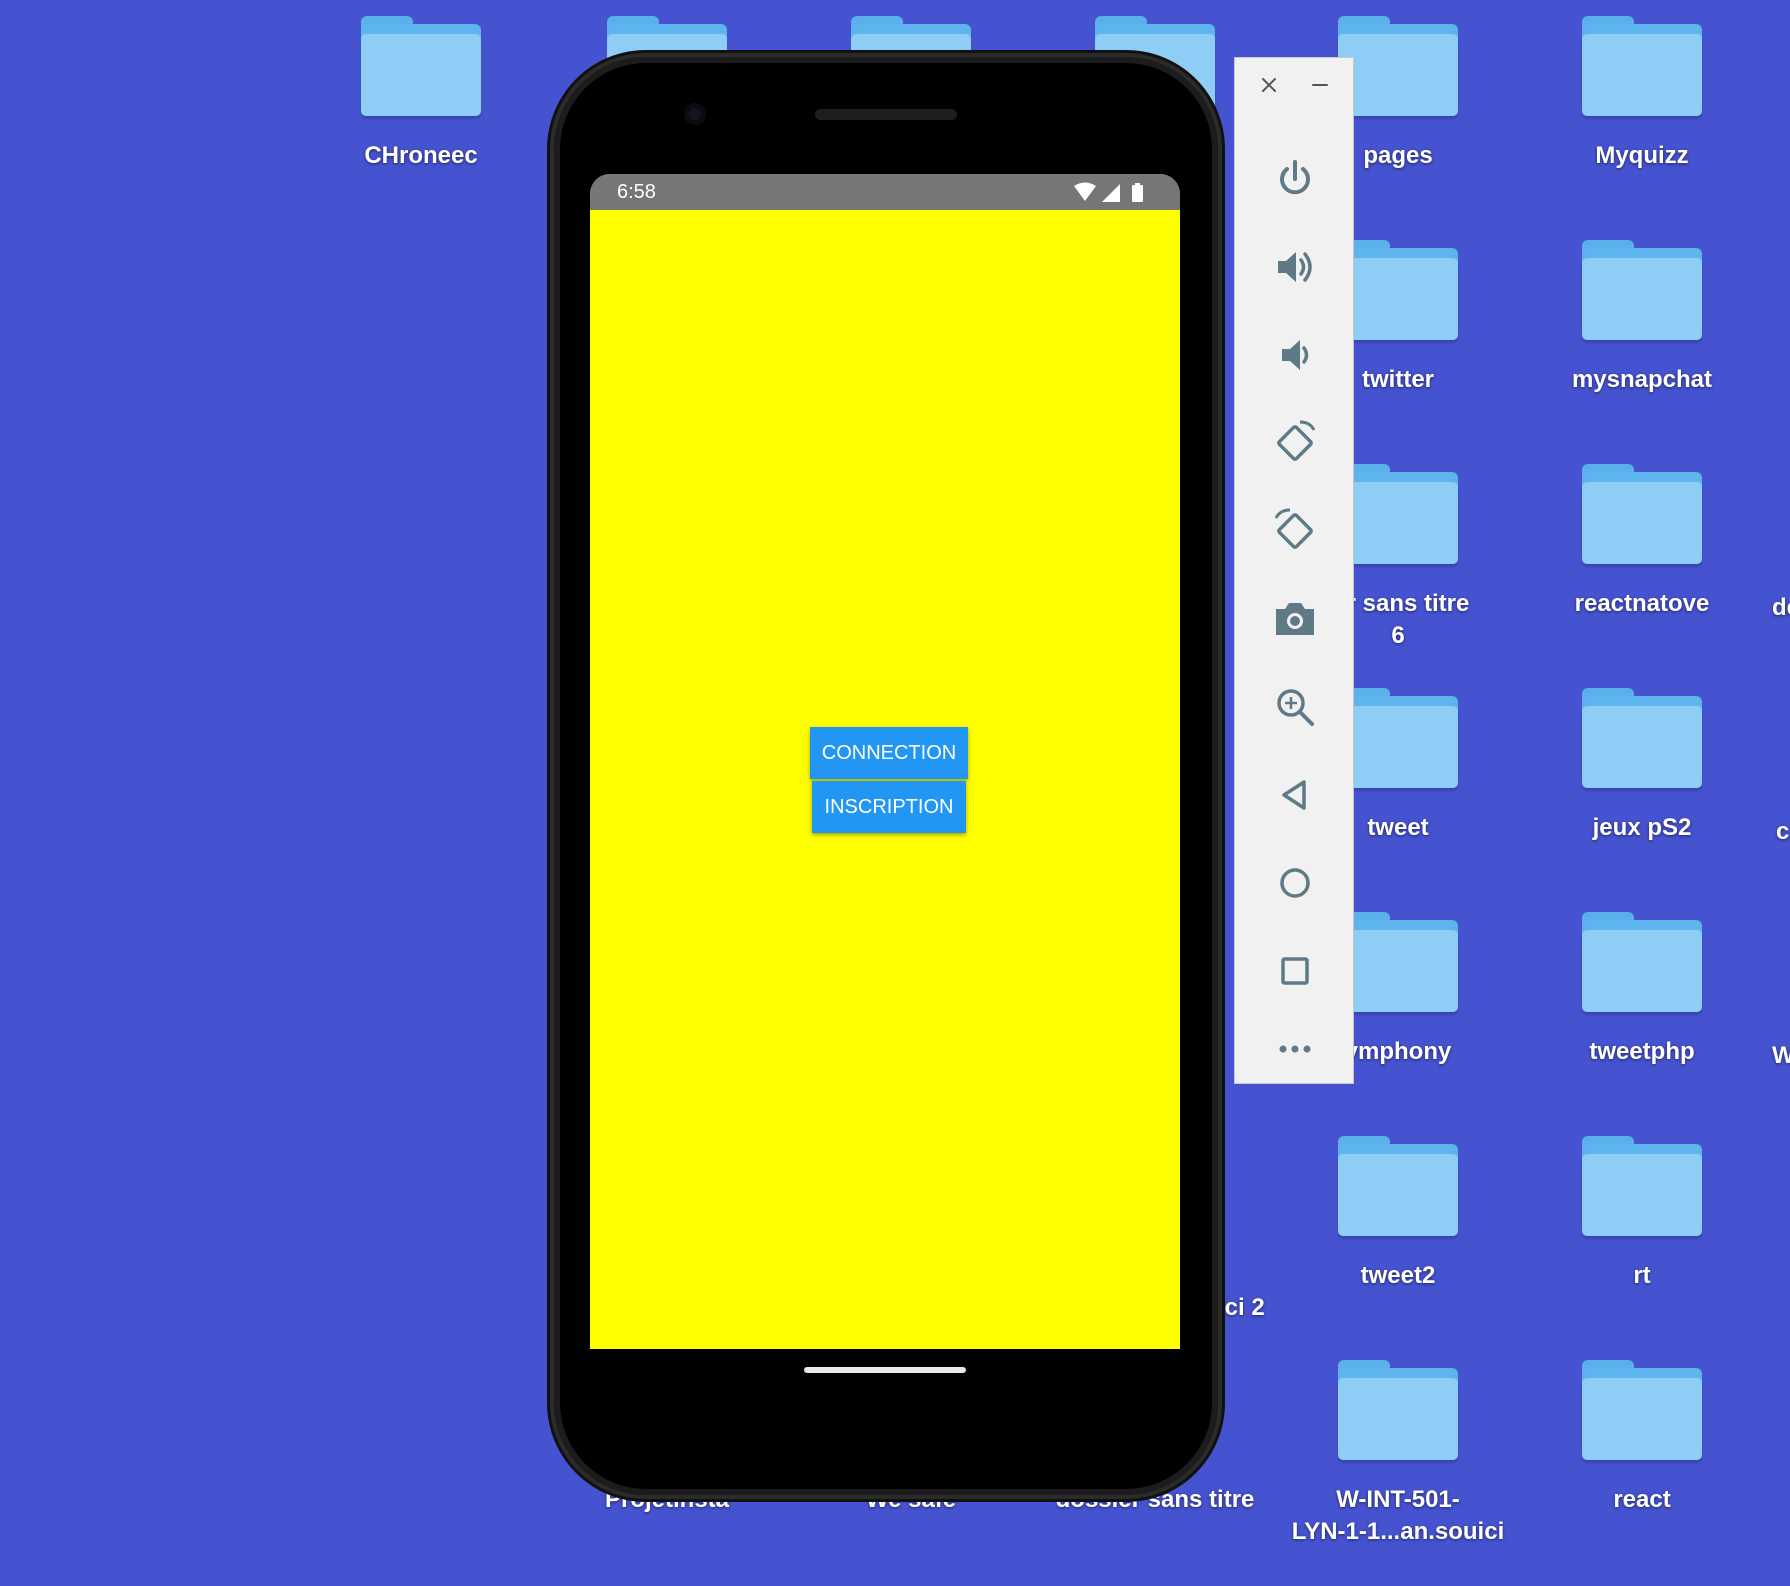  What do you see at coordinates (889, 807) in the screenshot?
I see `inscription-button: INSCRIPTION` at bounding box center [889, 807].